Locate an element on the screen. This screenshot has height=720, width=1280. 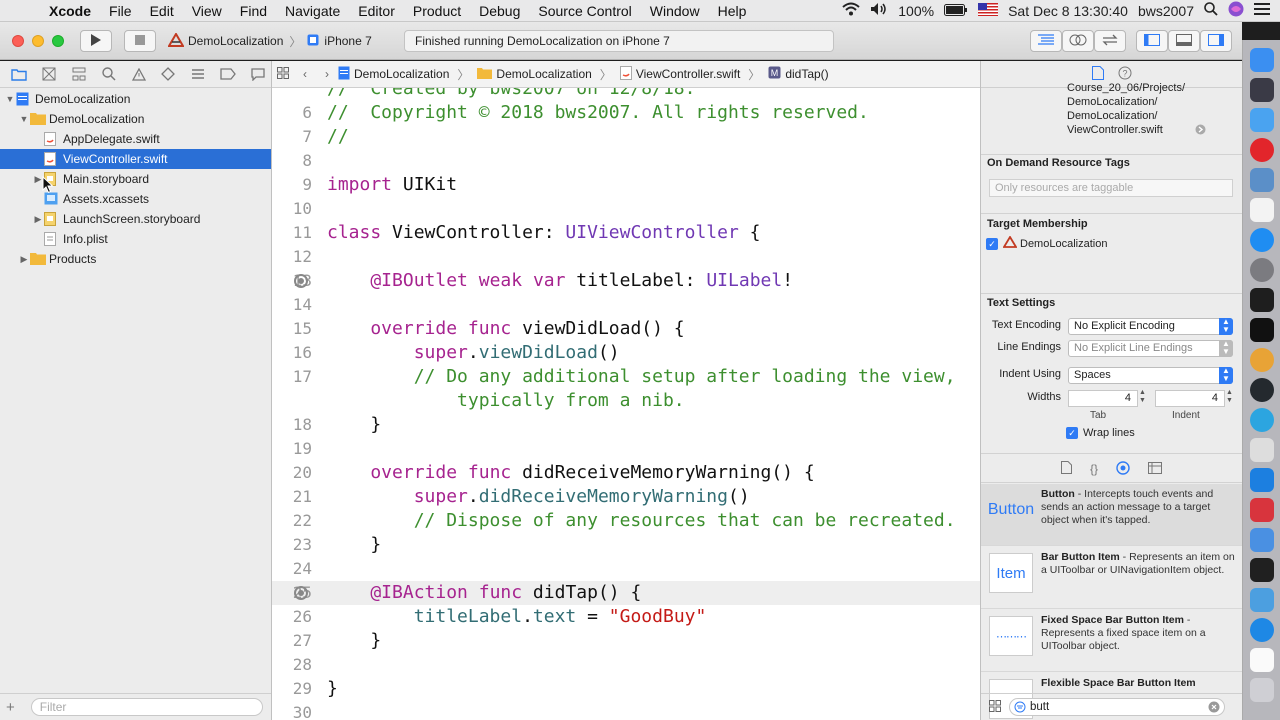
chrome-icon is located at coordinates (1262, 360).